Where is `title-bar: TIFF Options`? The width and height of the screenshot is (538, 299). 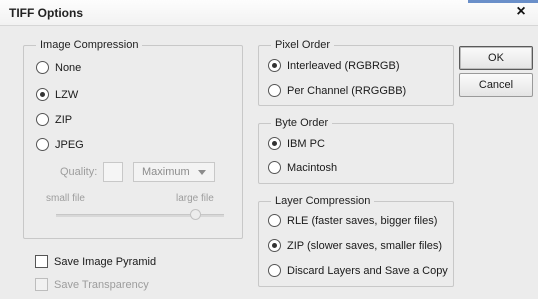 title-bar: TIFF Options is located at coordinates (269, 13).